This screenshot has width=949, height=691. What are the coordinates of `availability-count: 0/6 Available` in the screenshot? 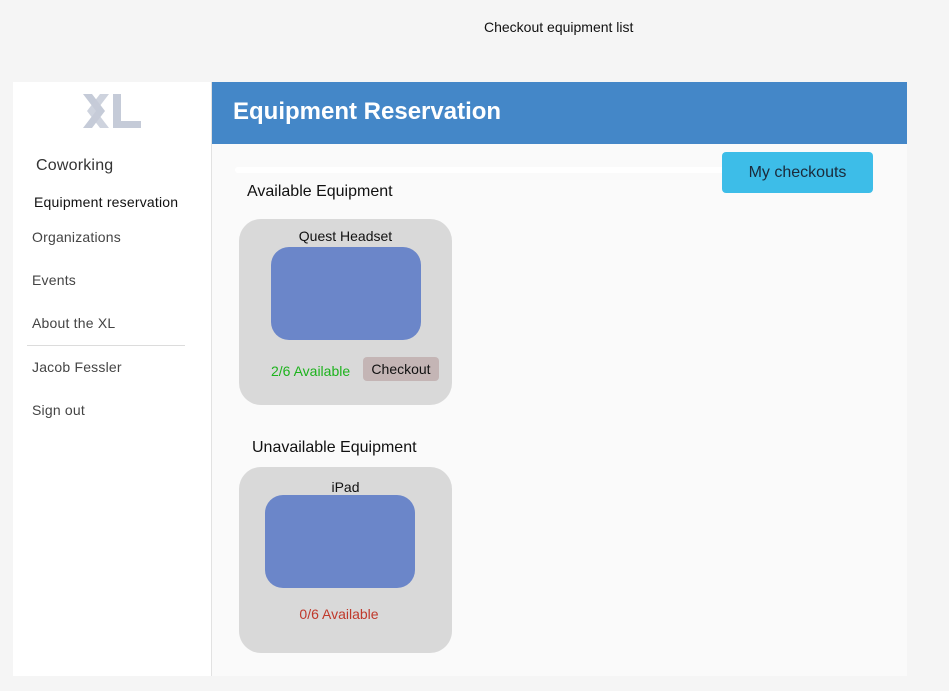 It's located at (339, 614).